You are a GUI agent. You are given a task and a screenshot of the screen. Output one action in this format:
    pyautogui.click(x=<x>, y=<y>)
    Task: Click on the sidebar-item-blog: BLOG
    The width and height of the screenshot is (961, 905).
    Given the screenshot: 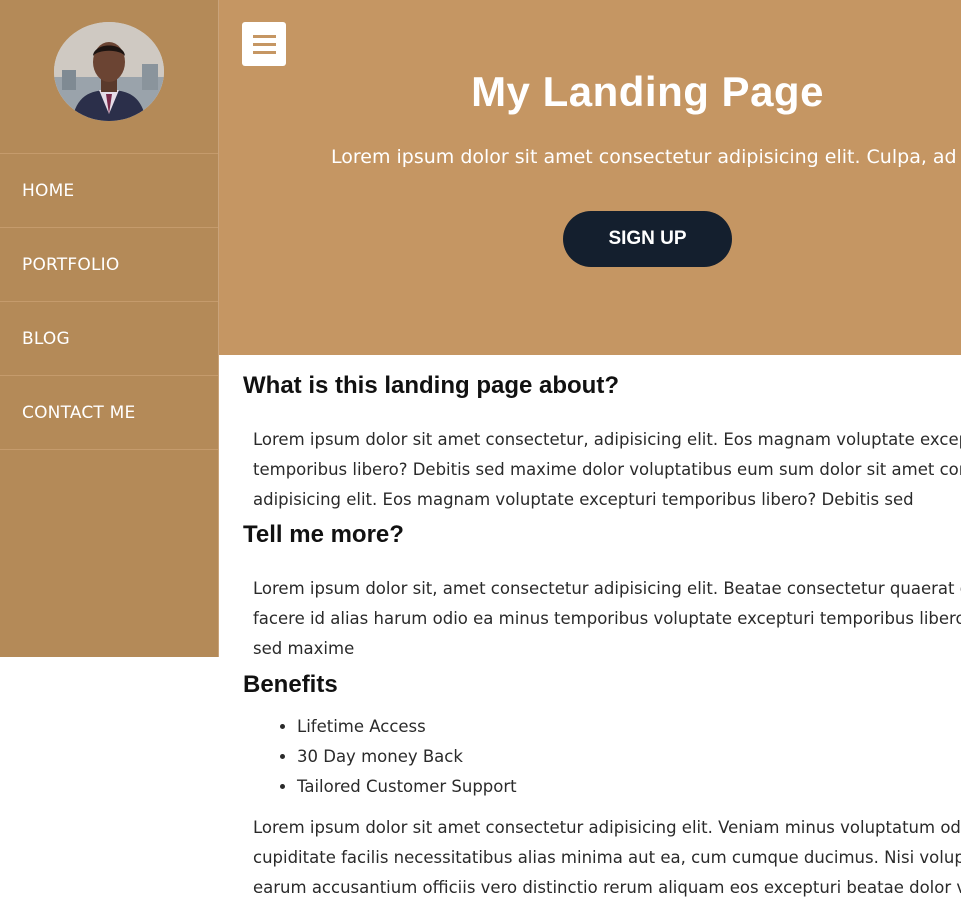 What is the action you would take?
    pyautogui.click(x=109, y=339)
    